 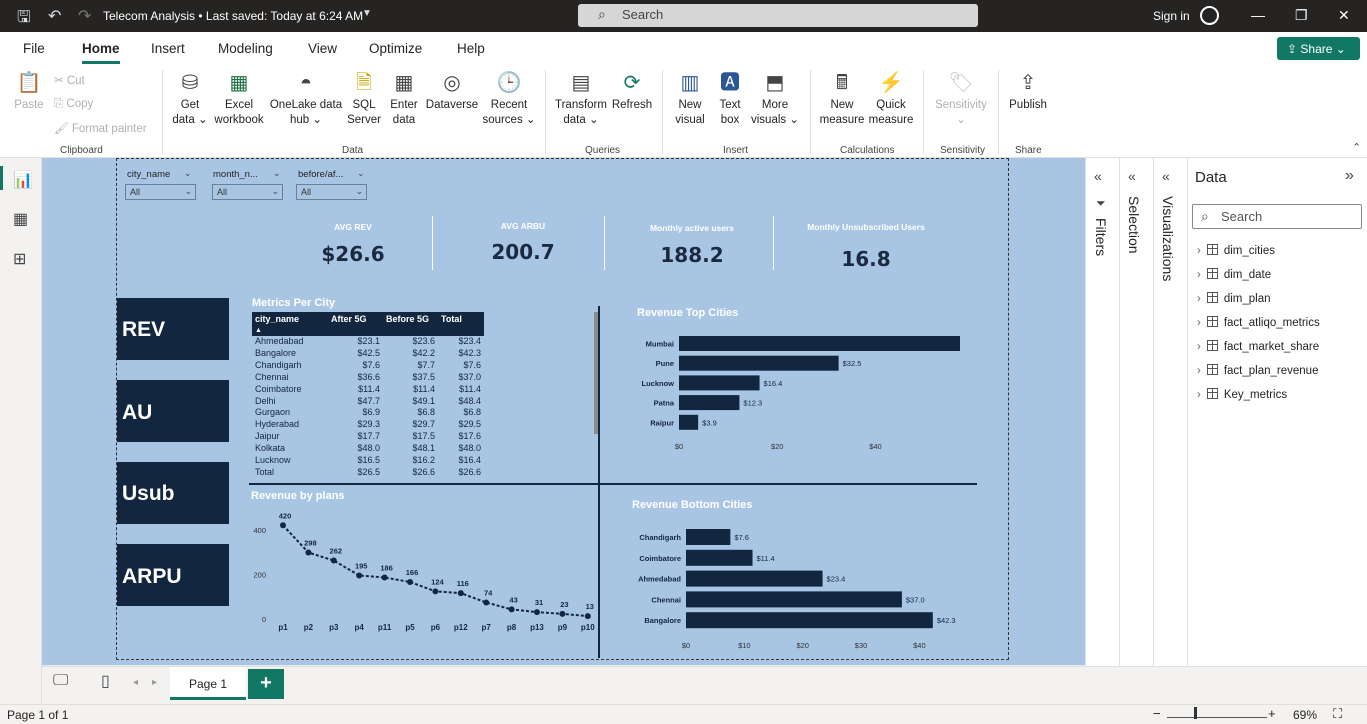 I want to click on get-data-button: ⛁ Get data ⌄, so click(x=190, y=99).